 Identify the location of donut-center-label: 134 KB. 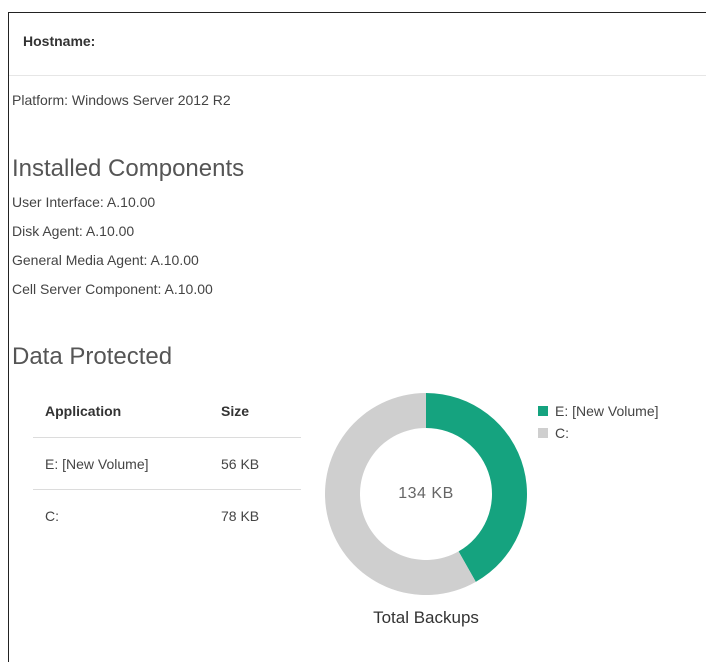
(426, 493).